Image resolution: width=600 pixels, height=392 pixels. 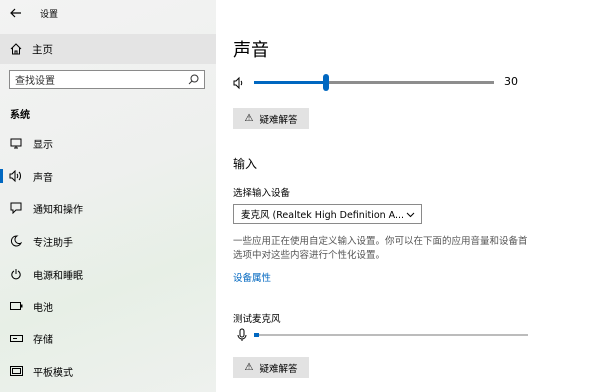 I want to click on microphone-level-fill, so click(x=257, y=335).